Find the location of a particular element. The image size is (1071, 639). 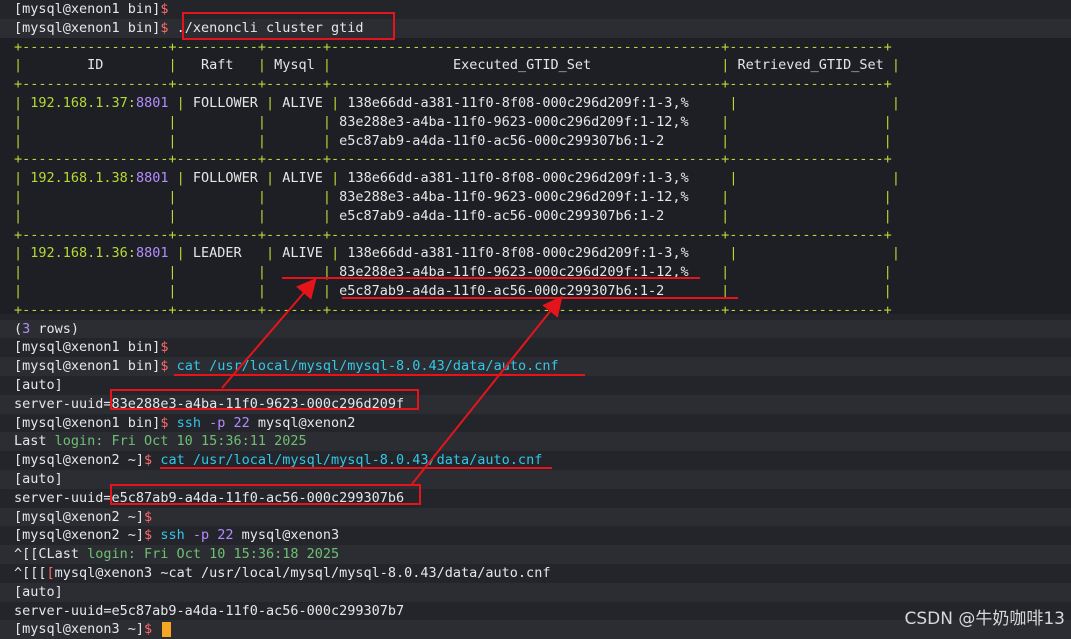

arrow-to-uuid-e5c is located at coordinates (487, 390).